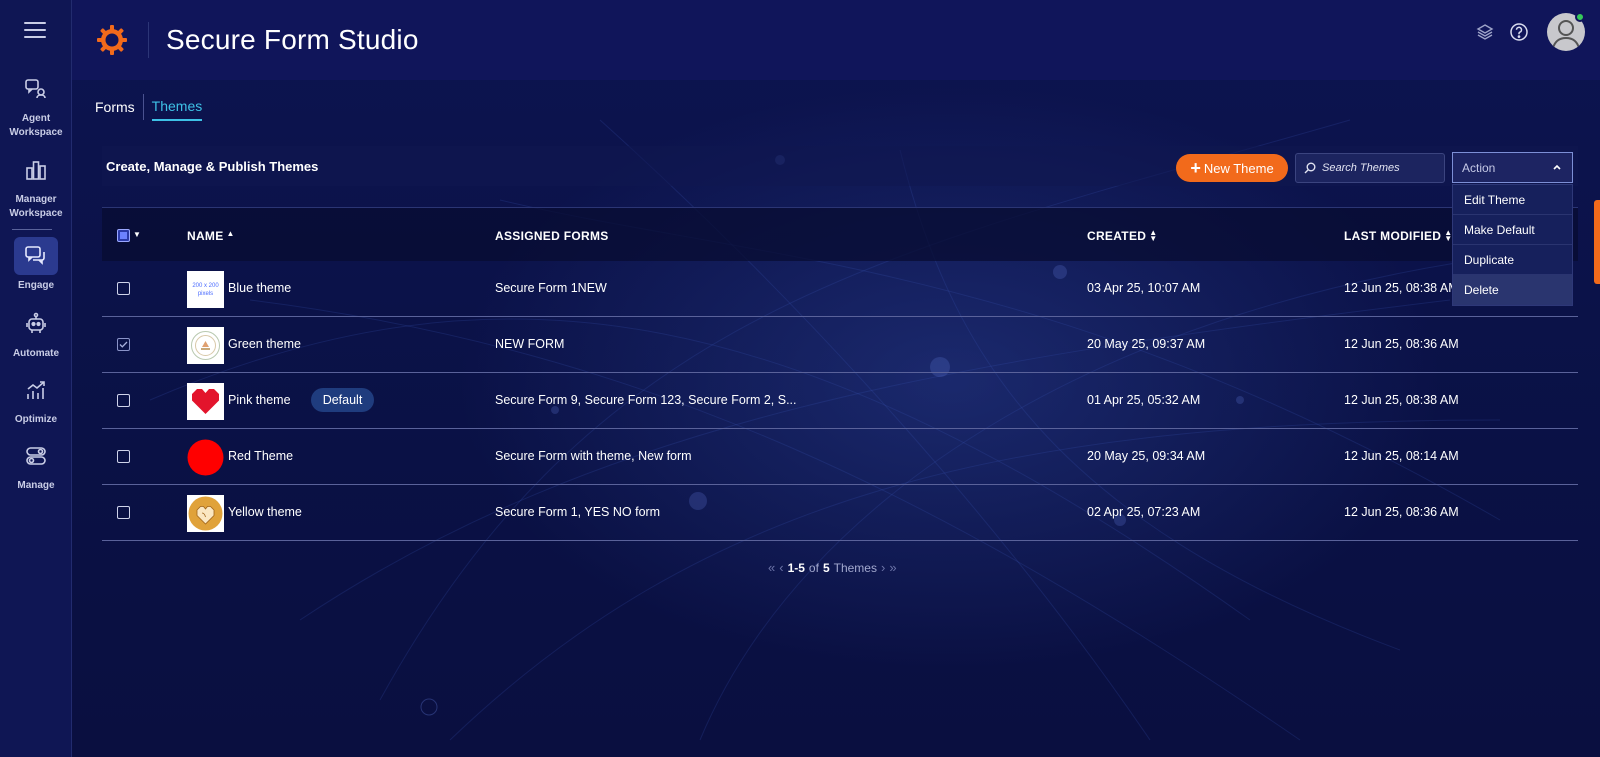 This screenshot has width=1600, height=757. I want to click on default-badge: Default, so click(342, 400).